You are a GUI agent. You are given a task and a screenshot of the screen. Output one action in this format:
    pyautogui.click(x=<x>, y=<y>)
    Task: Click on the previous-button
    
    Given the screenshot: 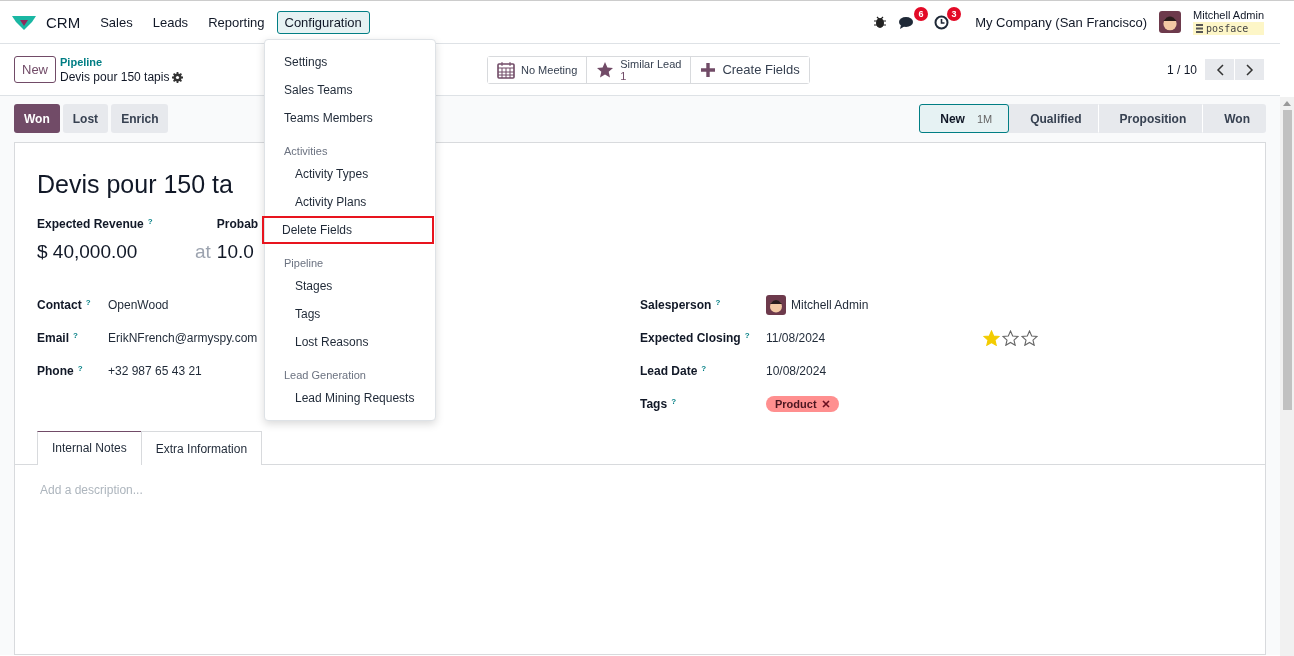 What is the action you would take?
    pyautogui.click(x=1219, y=69)
    